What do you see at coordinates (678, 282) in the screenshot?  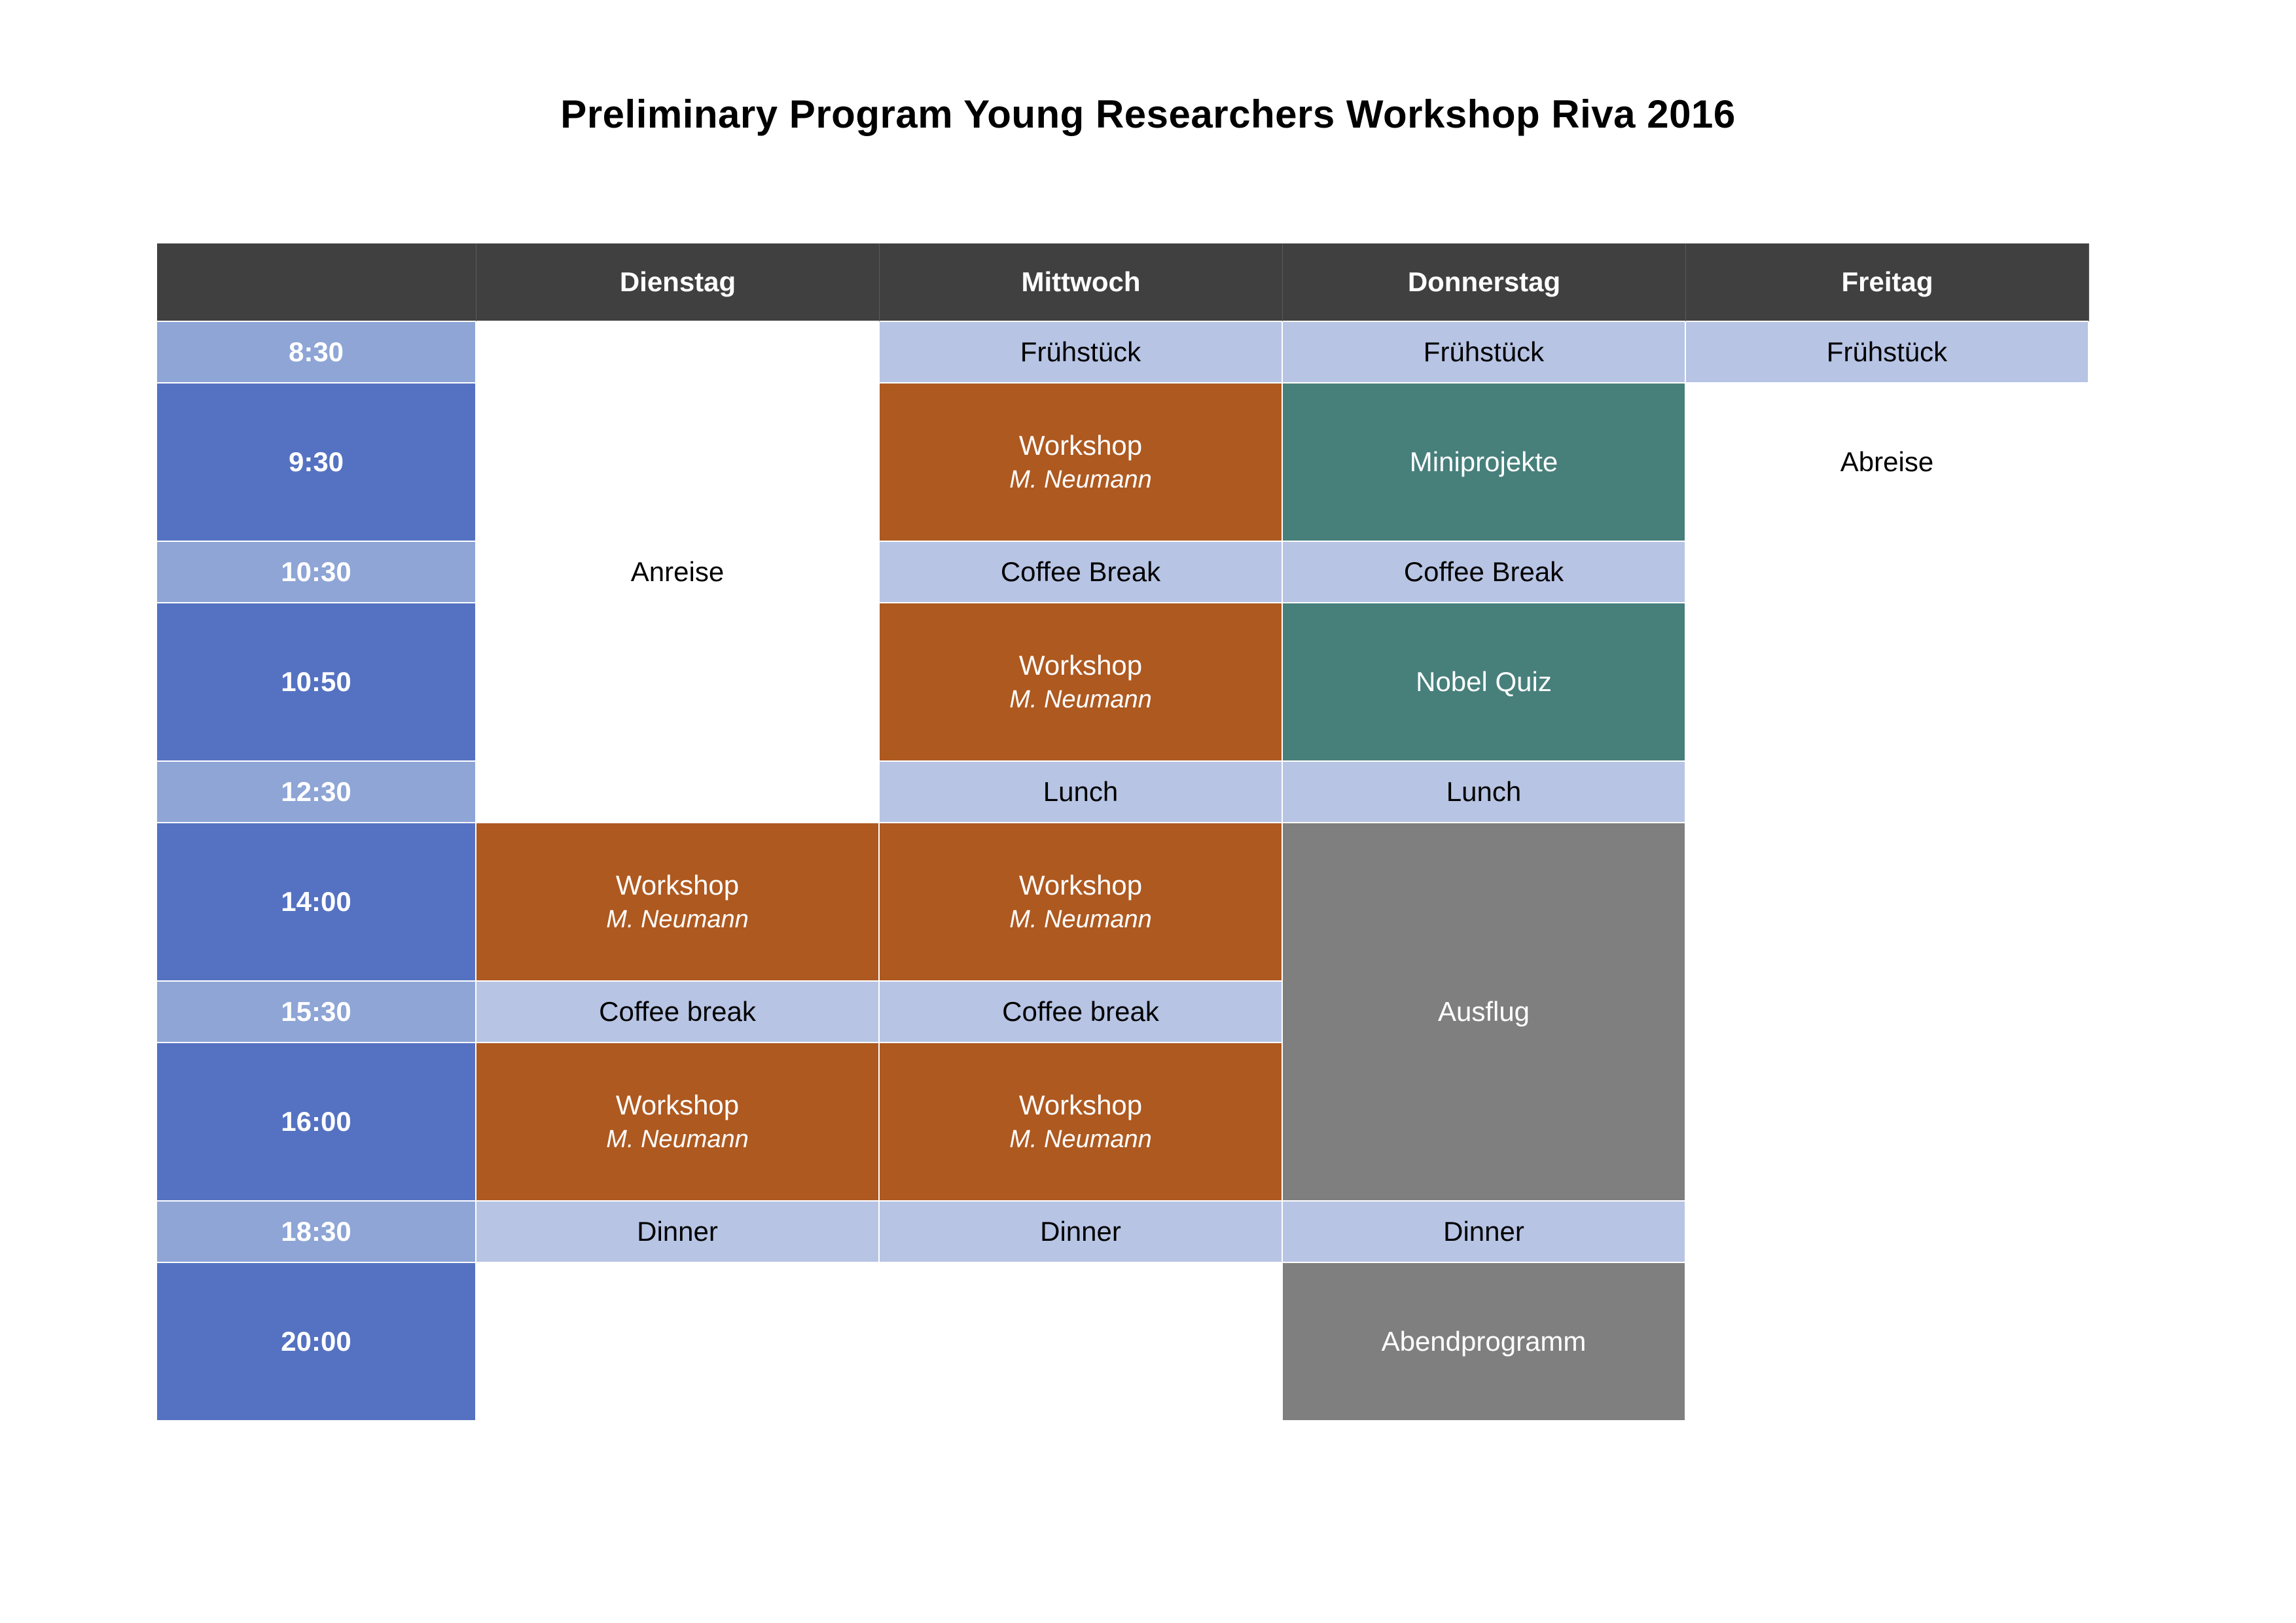 I see `header-day-dienstag: Dienstag` at bounding box center [678, 282].